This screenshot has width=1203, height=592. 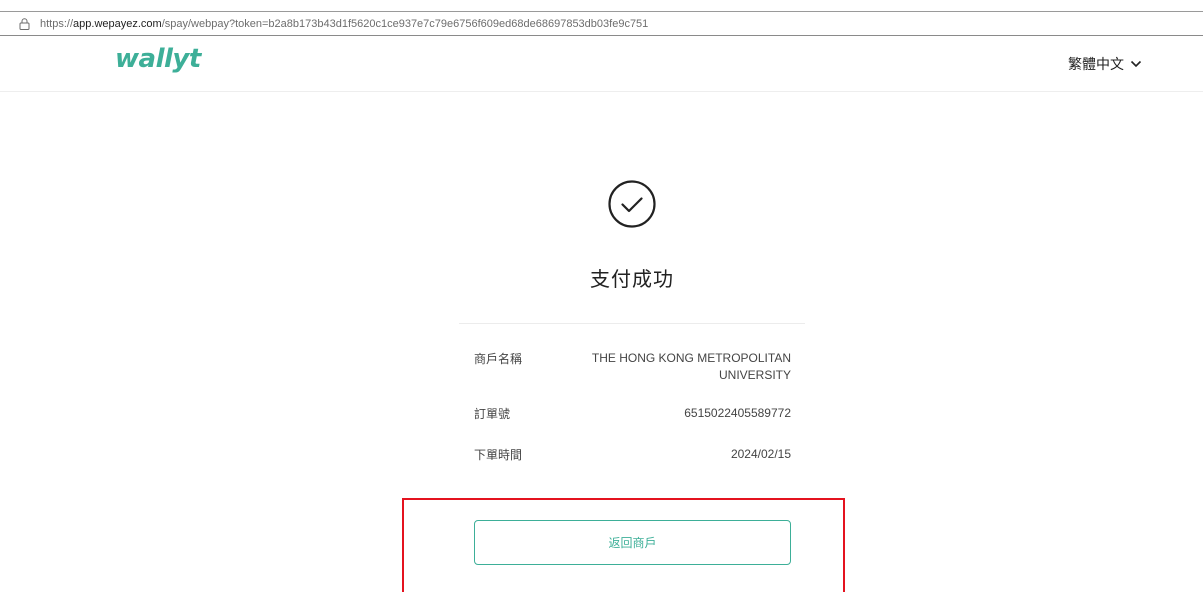 I want to click on language-selector: 繁體中文, so click(x=1105, y=64).